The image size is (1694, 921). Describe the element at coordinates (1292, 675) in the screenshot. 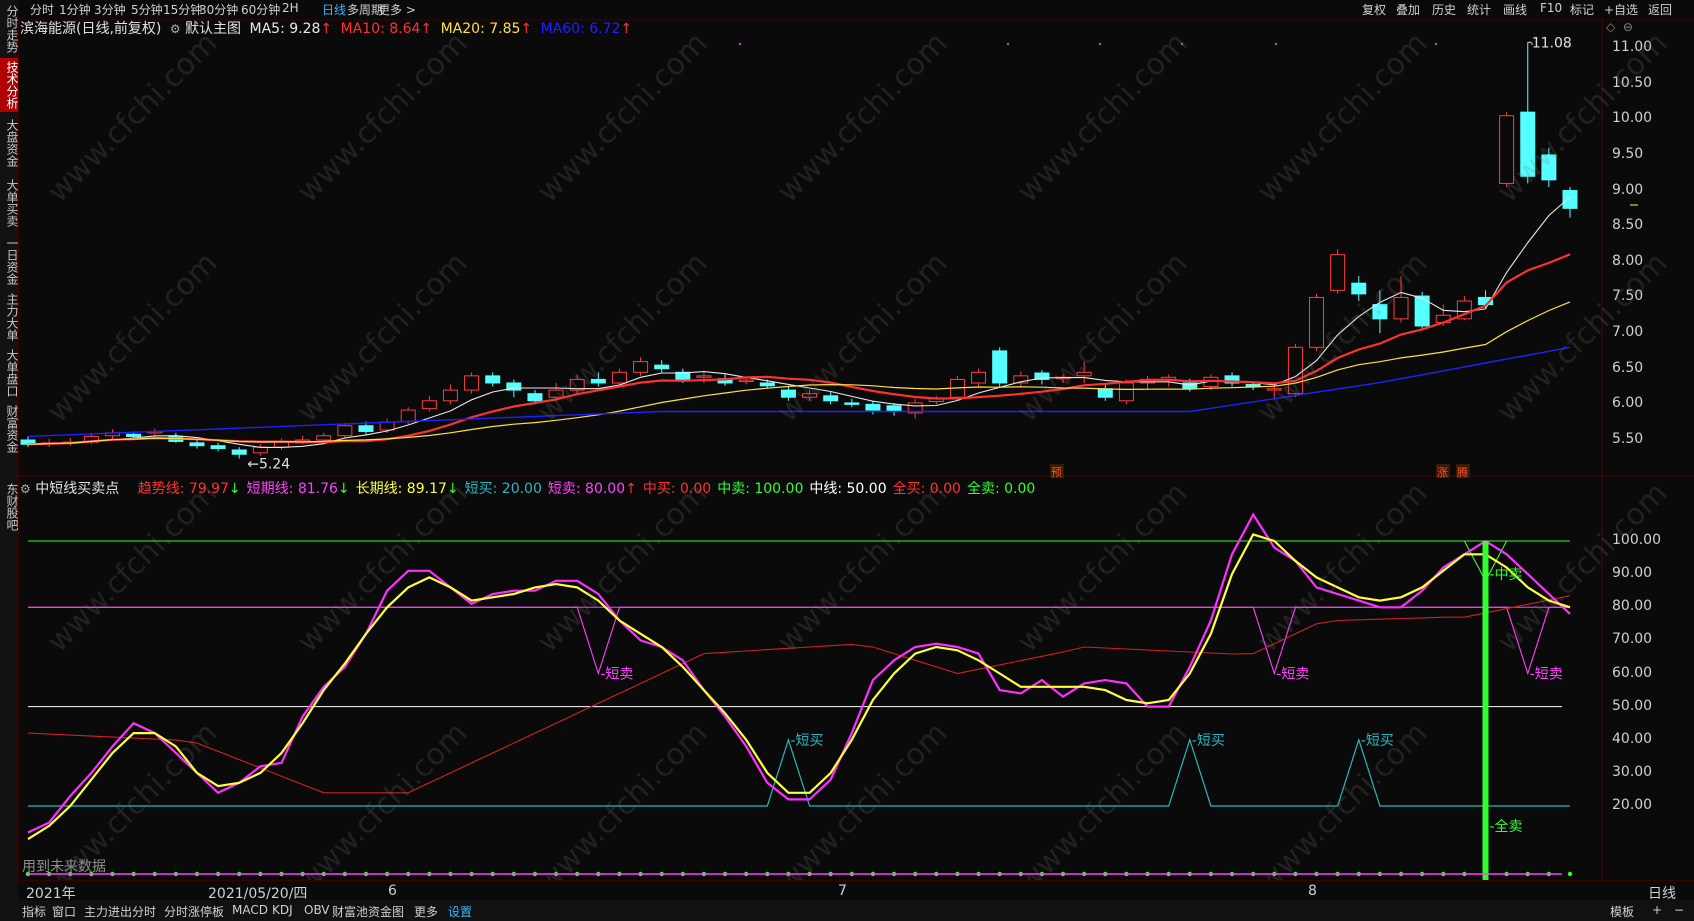

I see `short-sell-label-2: -短卖` at that location.